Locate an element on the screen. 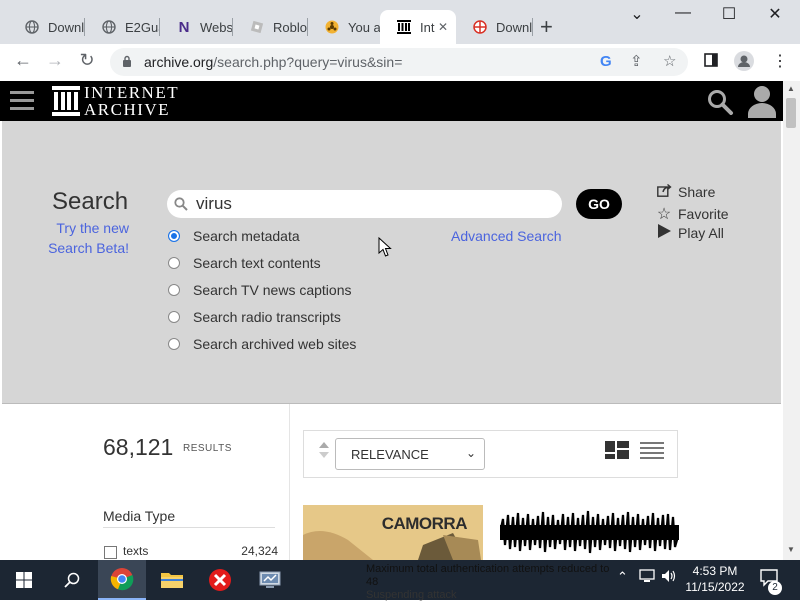 This screenshot has width=800, height=602. scrollbar-thumb is located at coordinates (791, 113).